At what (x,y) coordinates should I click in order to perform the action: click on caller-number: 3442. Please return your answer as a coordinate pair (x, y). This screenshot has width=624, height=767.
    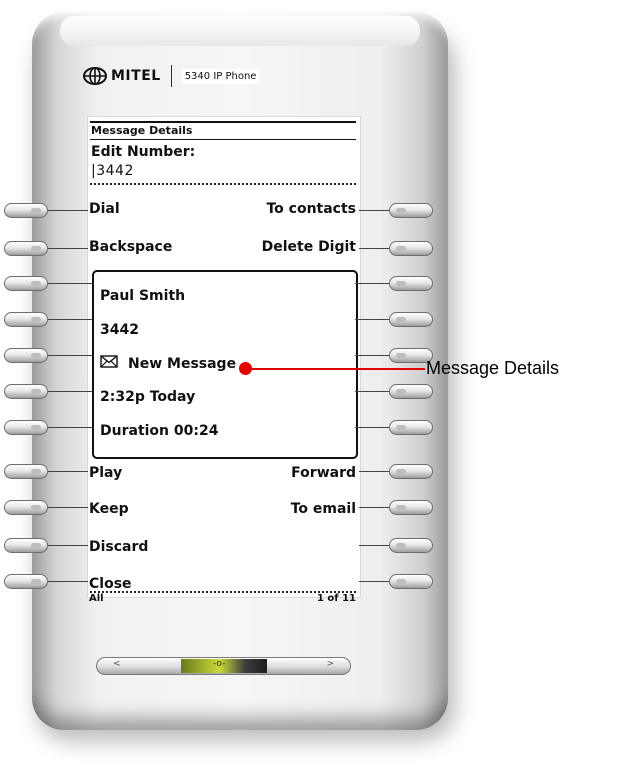
    Looking at the image, I should click on (119, 330).